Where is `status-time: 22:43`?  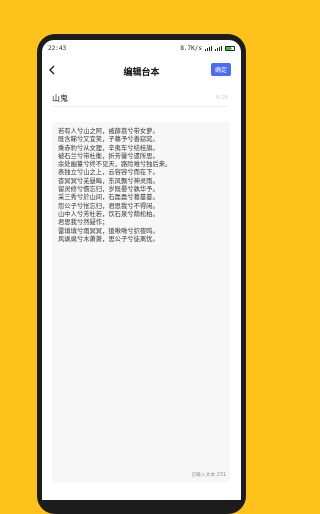
status-time: 22:43 is located at coordinates (57, 48).